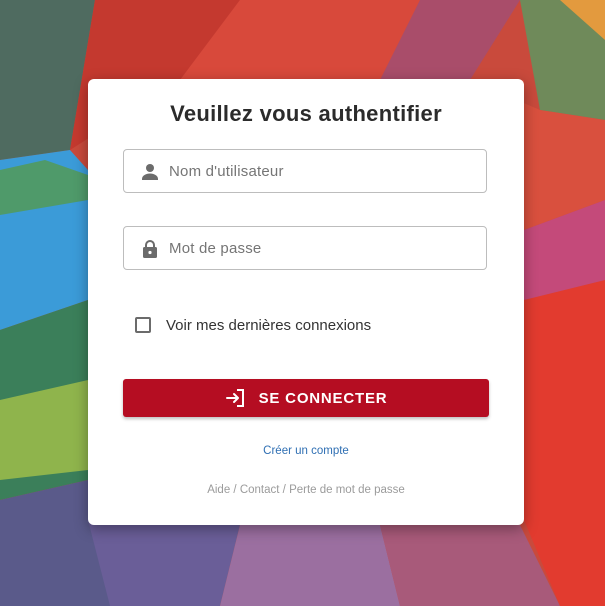 The height and width of the screenshot is (606, 605). I want to click on create-account-link: Créer un compte, so click(306, 451).